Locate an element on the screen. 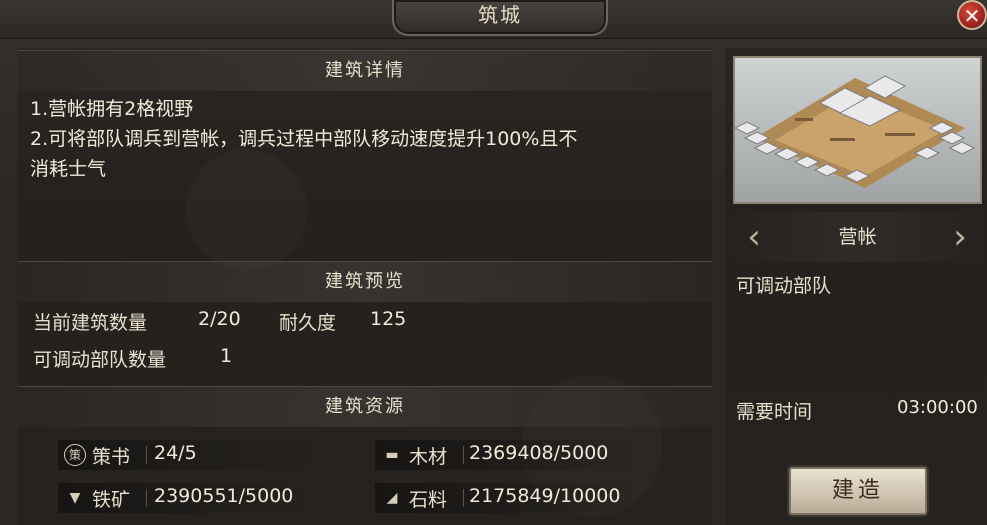 This screenshot has height=525, width=987. building-ability: 可调动部队 is located at coordinates (784, 286).